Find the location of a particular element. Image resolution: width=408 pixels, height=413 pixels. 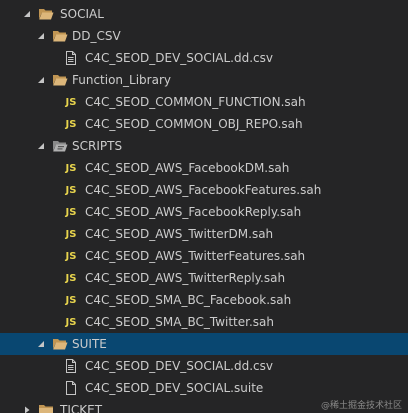

tree-file-row: JS C4C_SEOD_AWS_FacebookDM.sah is located at coordinates (204, 168).